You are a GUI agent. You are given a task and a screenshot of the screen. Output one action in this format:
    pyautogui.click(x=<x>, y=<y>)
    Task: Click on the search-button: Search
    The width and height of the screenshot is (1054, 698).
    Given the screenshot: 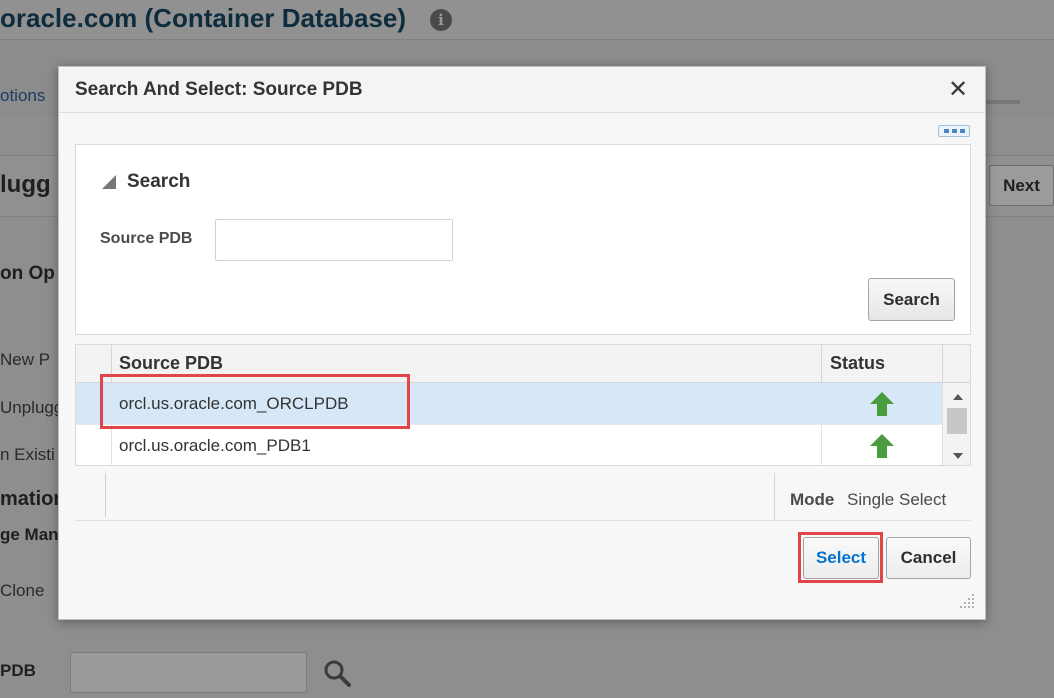 What is the action you would take?
    pyautogui.click(x=911, y=299)
    